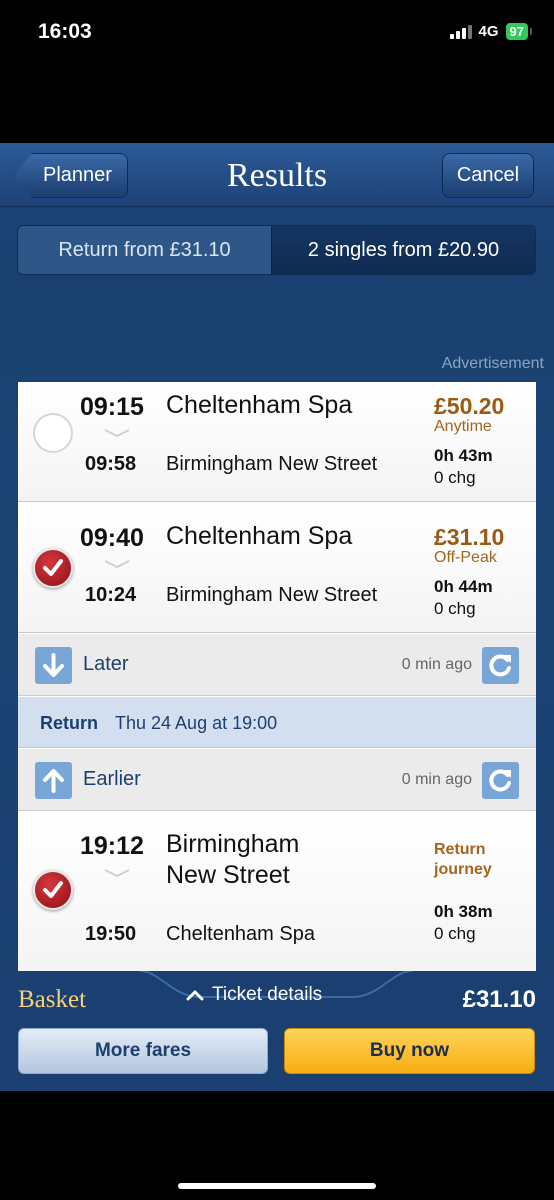  What do you see at coordinates (499, 999) in the screenshot?
I see `basket-total: £31.10` at bounding box center [499, 999].